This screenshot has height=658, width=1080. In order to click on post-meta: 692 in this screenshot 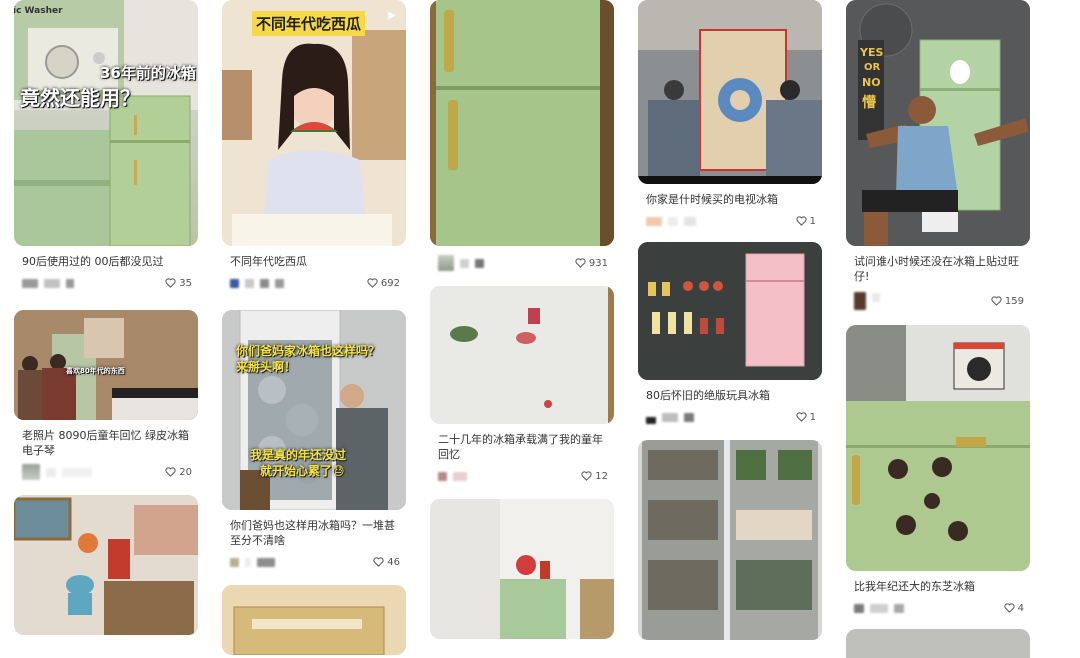, I will do `click(315, 283)`.